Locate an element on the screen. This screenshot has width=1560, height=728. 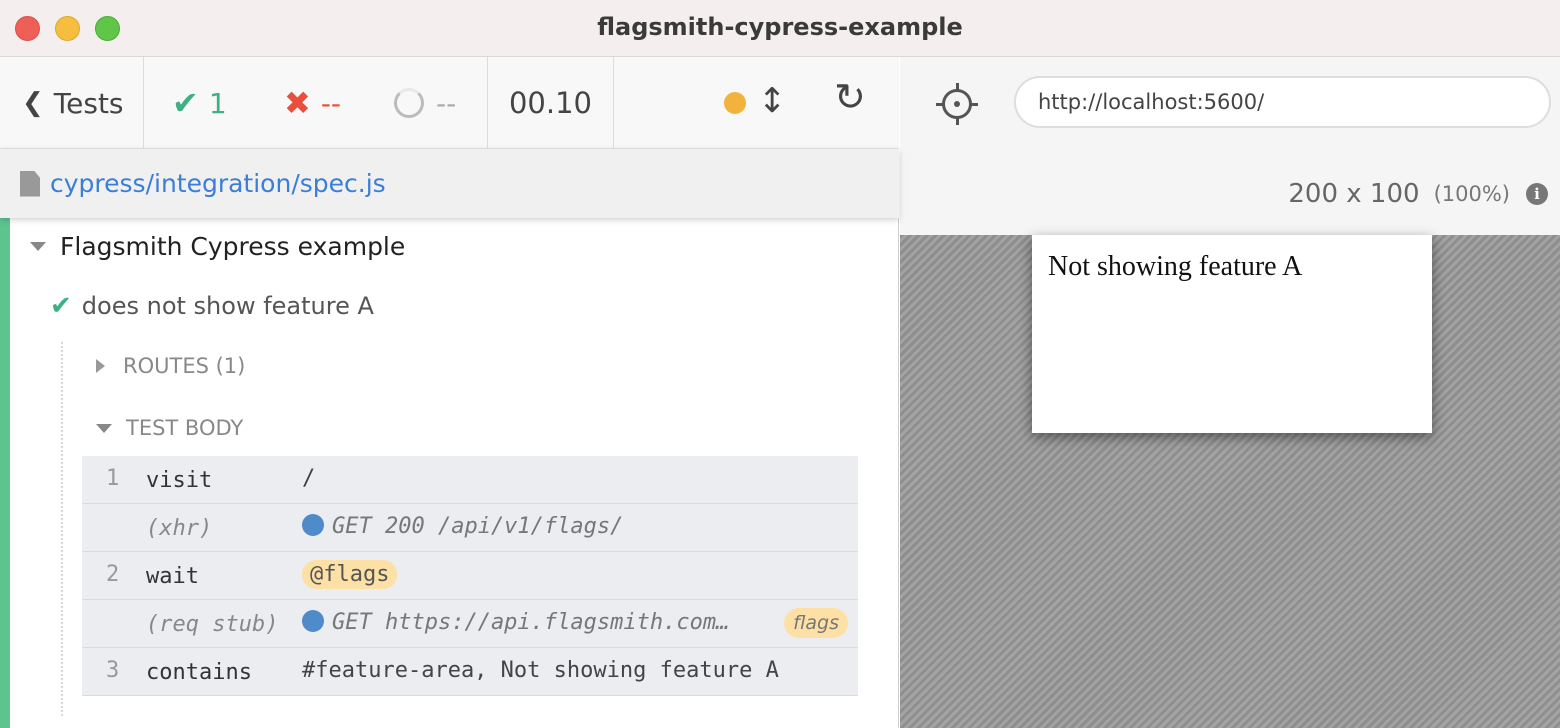
info-icon: i is located at coordinates (1537, 194).